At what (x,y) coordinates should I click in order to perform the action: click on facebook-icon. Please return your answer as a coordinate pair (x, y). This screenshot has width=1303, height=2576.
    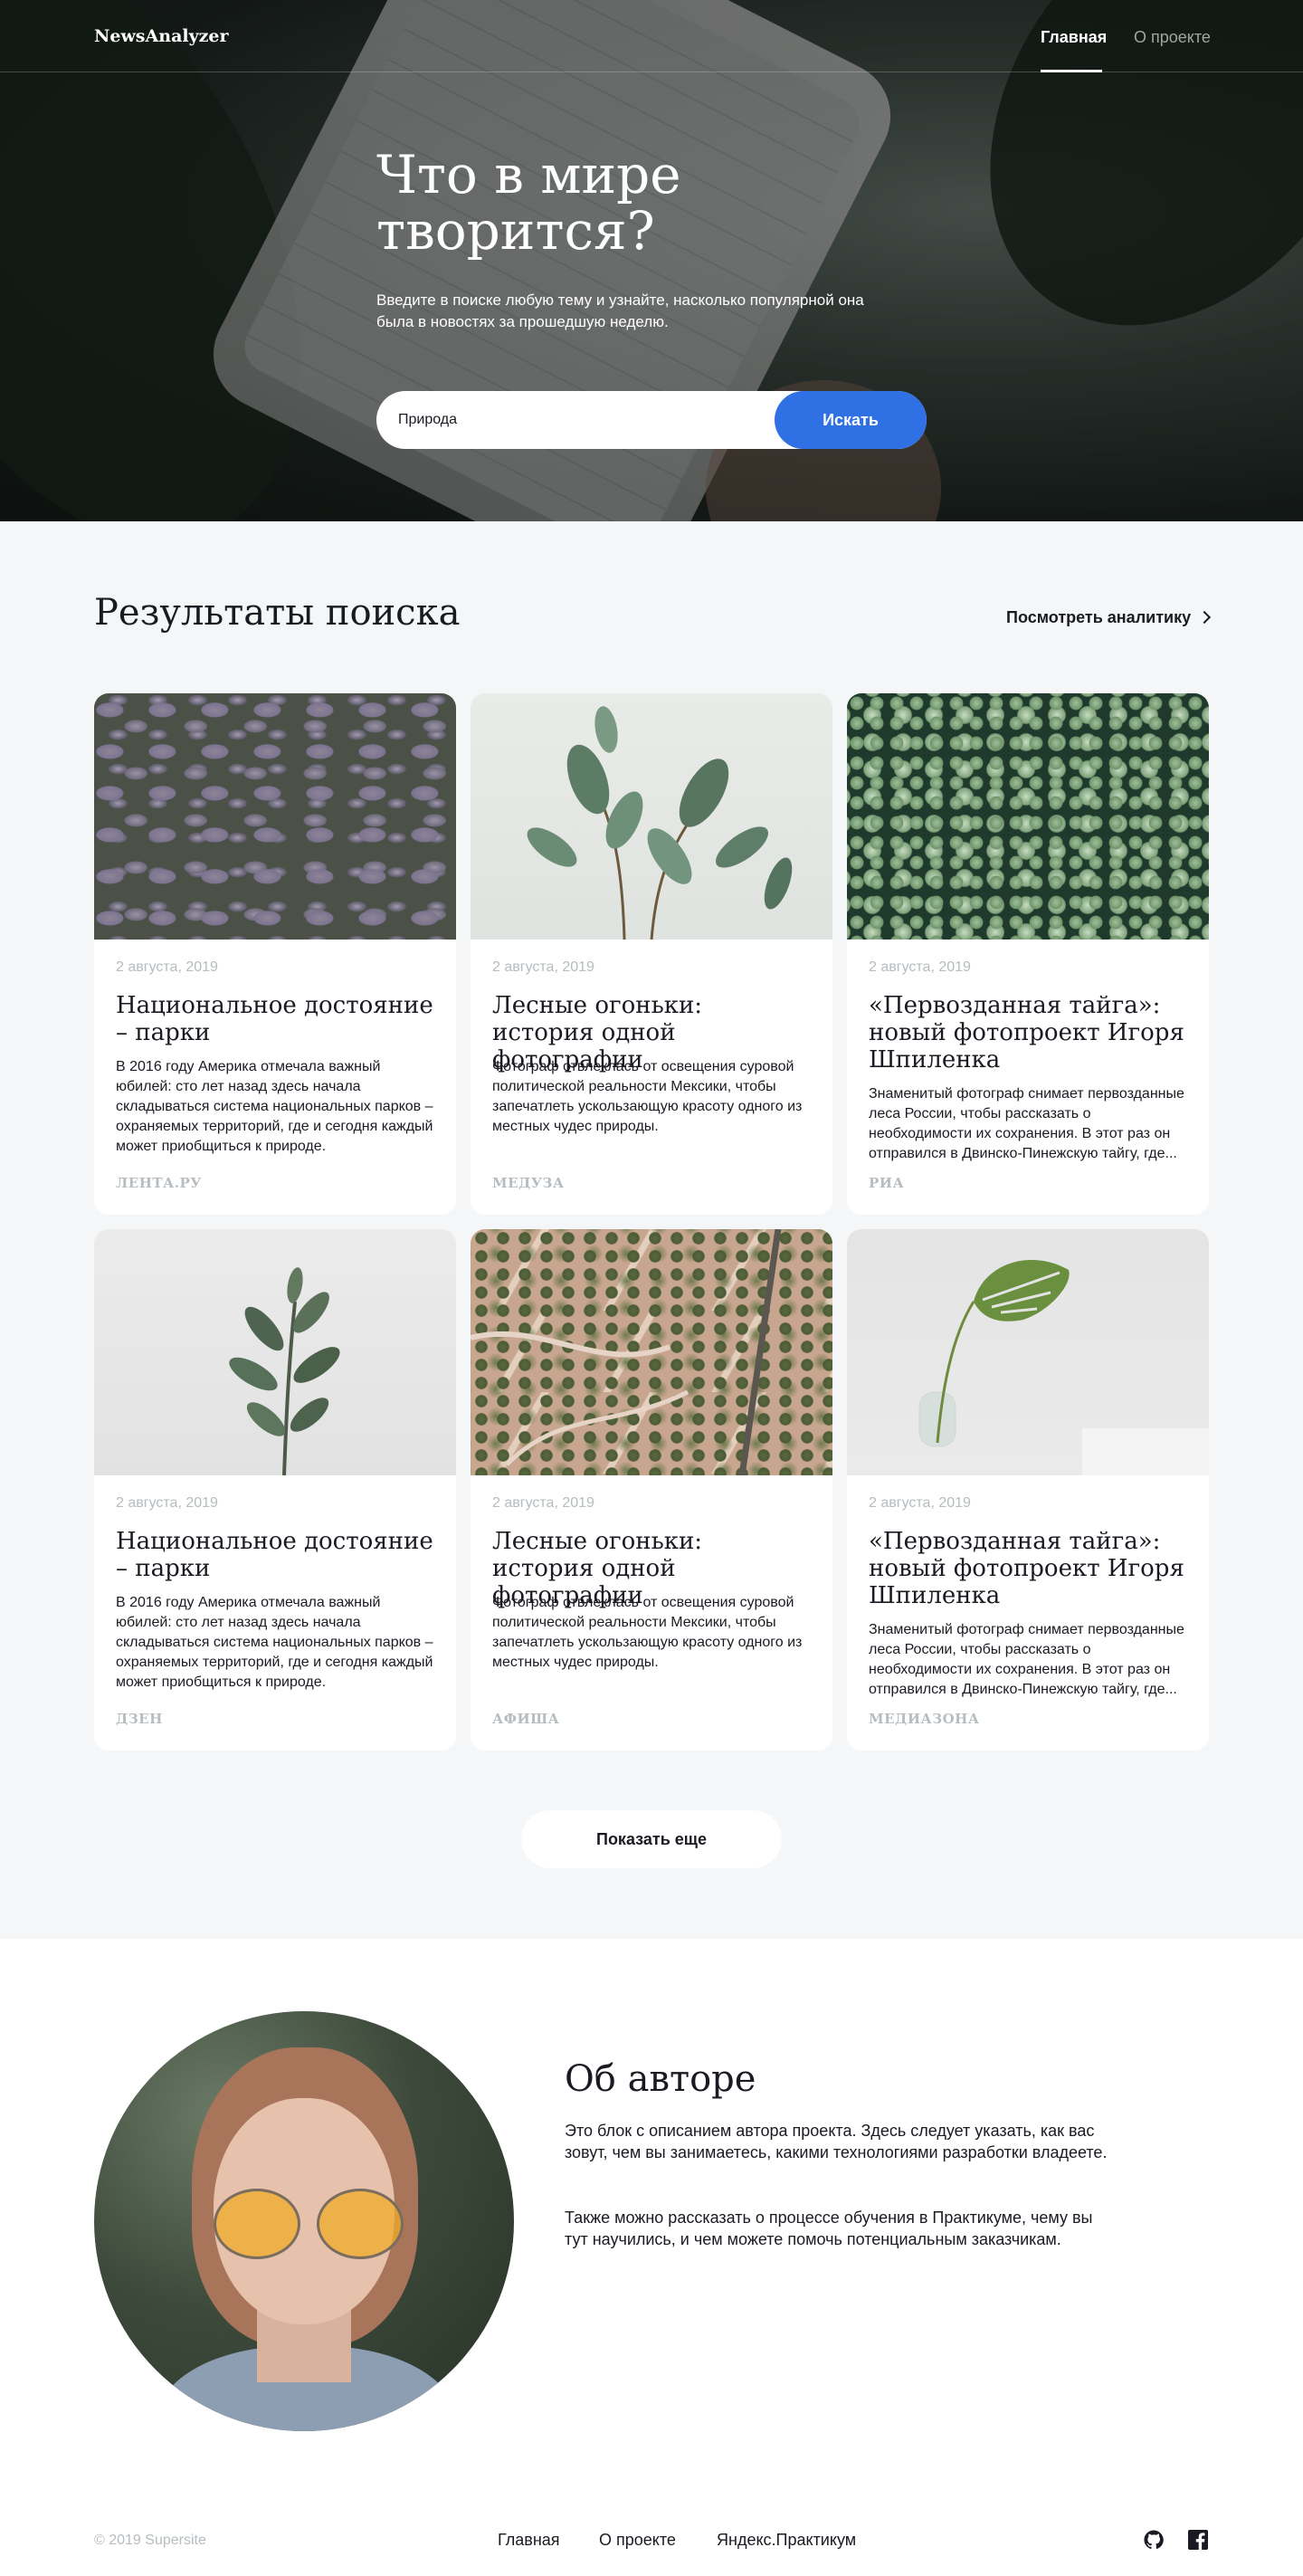
    Looking at the image, I should click on (1198, 2540).